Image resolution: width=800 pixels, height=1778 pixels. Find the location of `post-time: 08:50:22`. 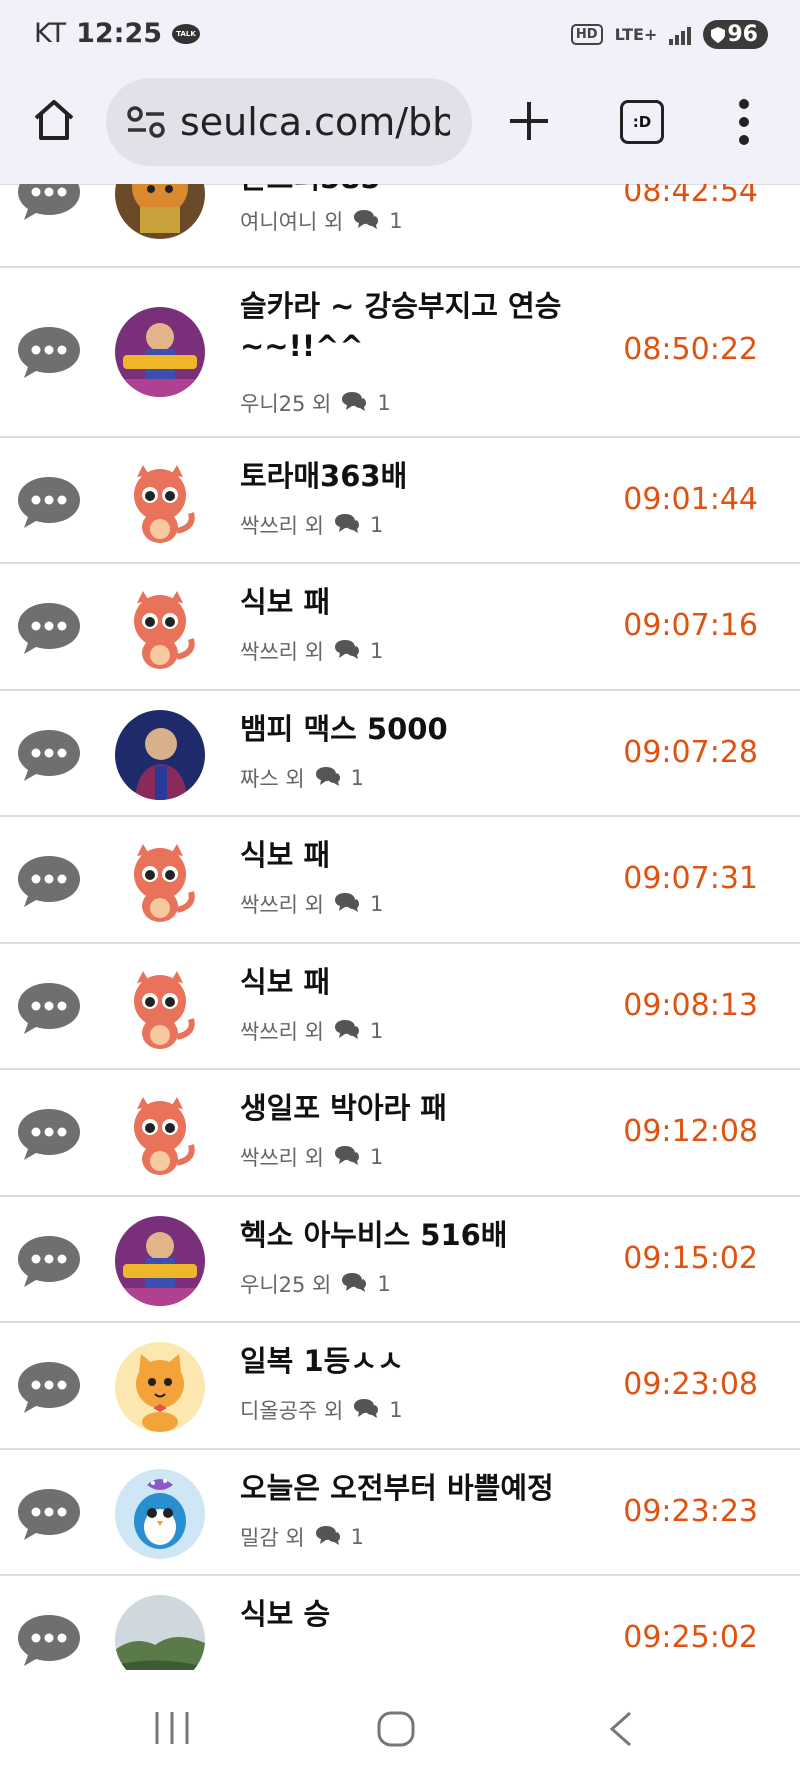

post-time: 08:50:22 is located at coordinates (690, 349).